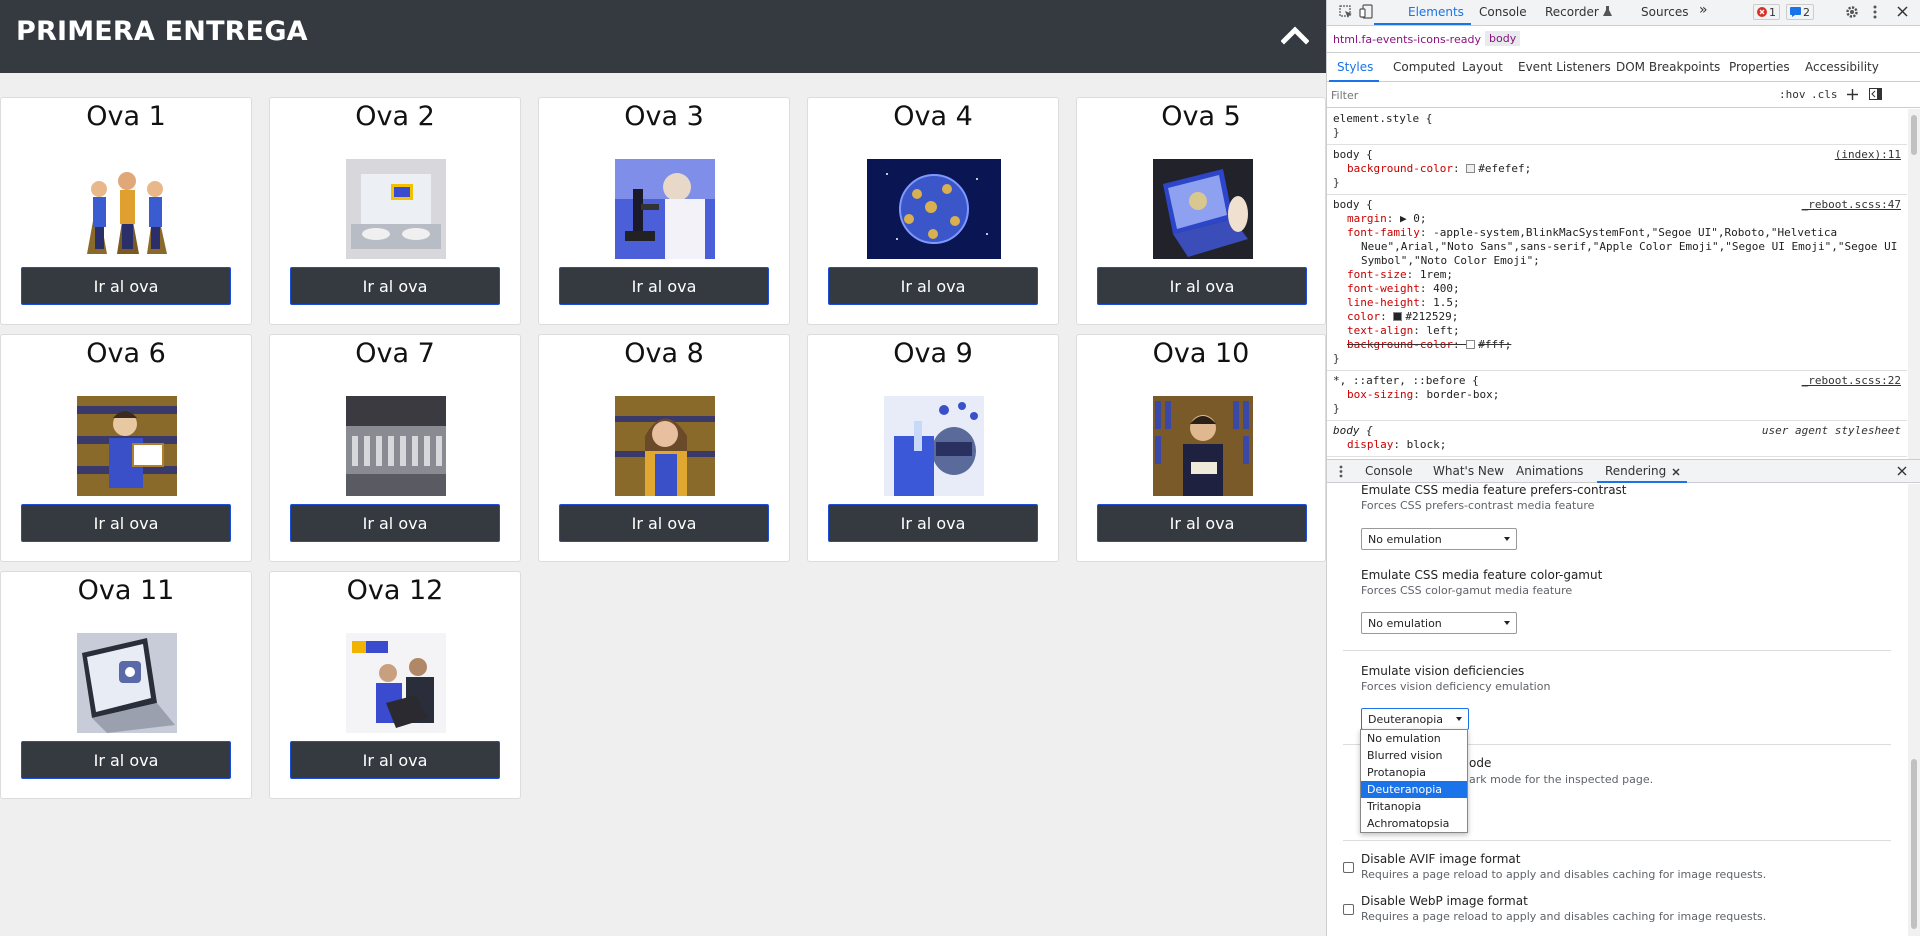 The height and width of the screenshot is (936, 1920). I want to click on cls-toggle: .cls, so click(1824, 94).